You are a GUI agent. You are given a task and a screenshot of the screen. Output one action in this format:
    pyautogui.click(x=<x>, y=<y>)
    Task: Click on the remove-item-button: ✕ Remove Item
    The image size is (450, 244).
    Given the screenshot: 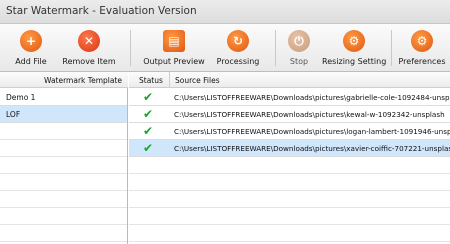 What is the action you would take?
    pyautogui.click(x=89, y=48)
    